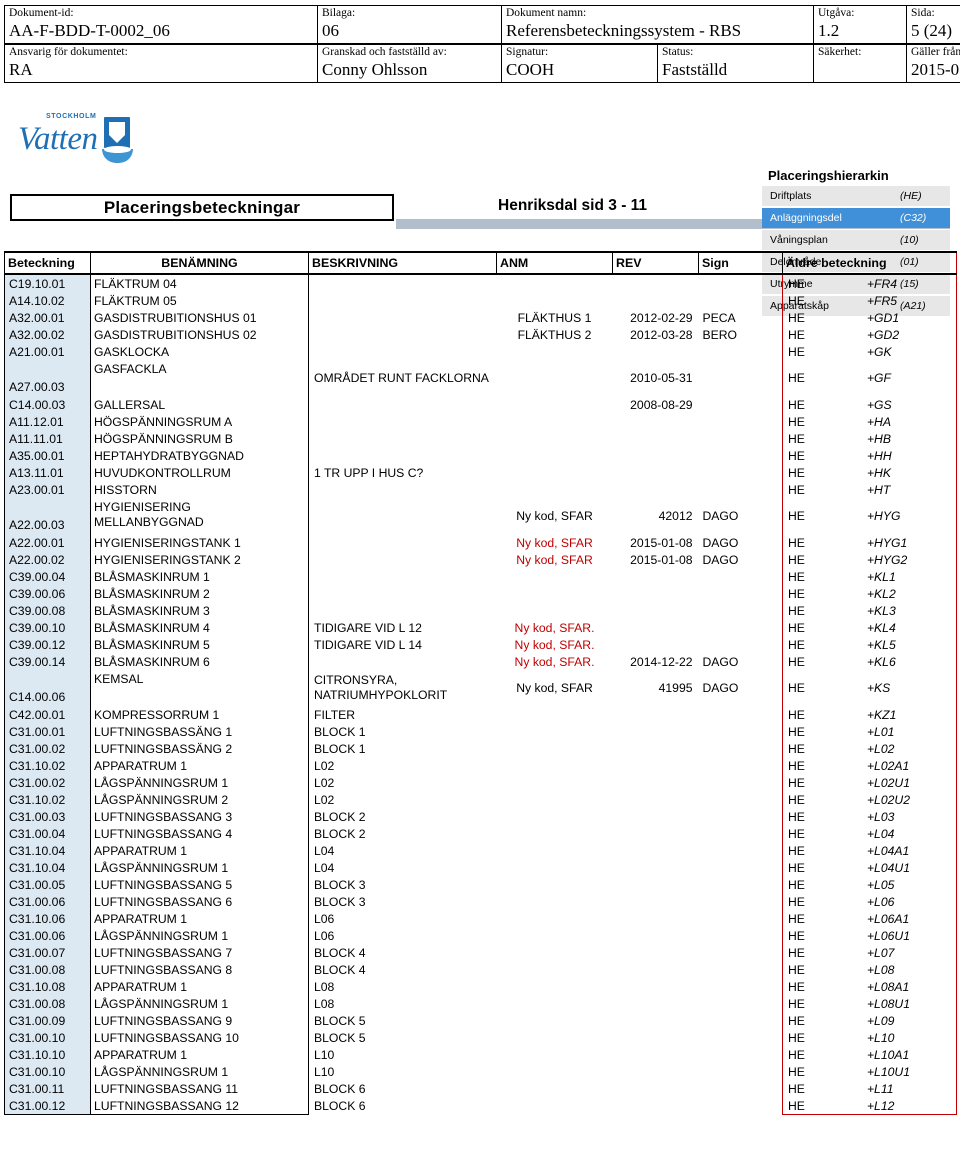 This screenshot has width=960, height=1154. Describe the element at coordinates (870, 731) in the screenshot. I see `cell-aldre-beteckning: HE+L01` at that location.